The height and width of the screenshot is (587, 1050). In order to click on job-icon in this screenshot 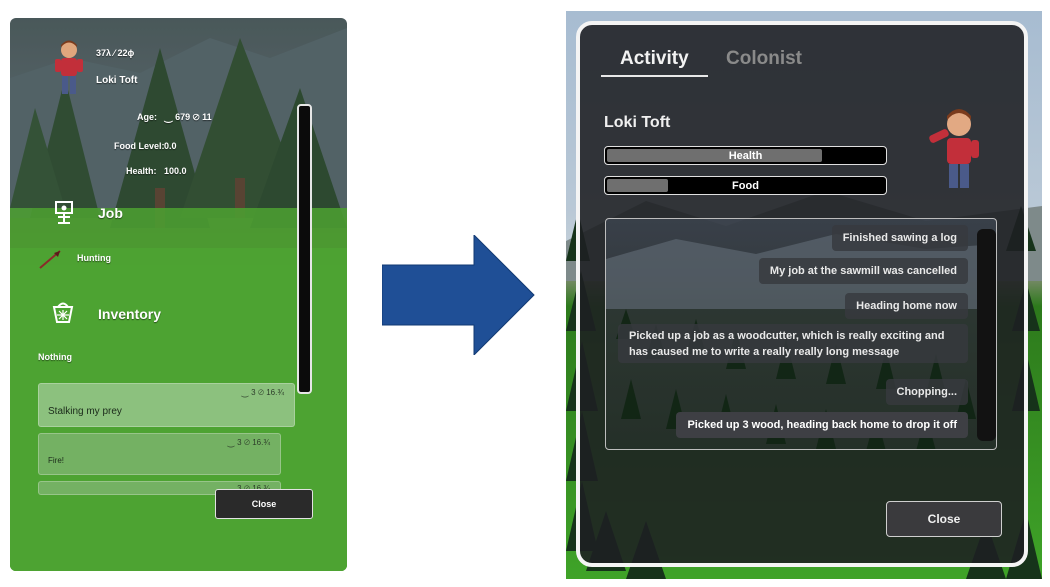, I will do `click(64, 212)`.